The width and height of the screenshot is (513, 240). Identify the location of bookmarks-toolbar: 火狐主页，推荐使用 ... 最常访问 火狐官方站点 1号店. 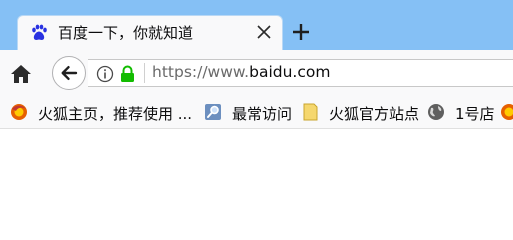
(256, 112).